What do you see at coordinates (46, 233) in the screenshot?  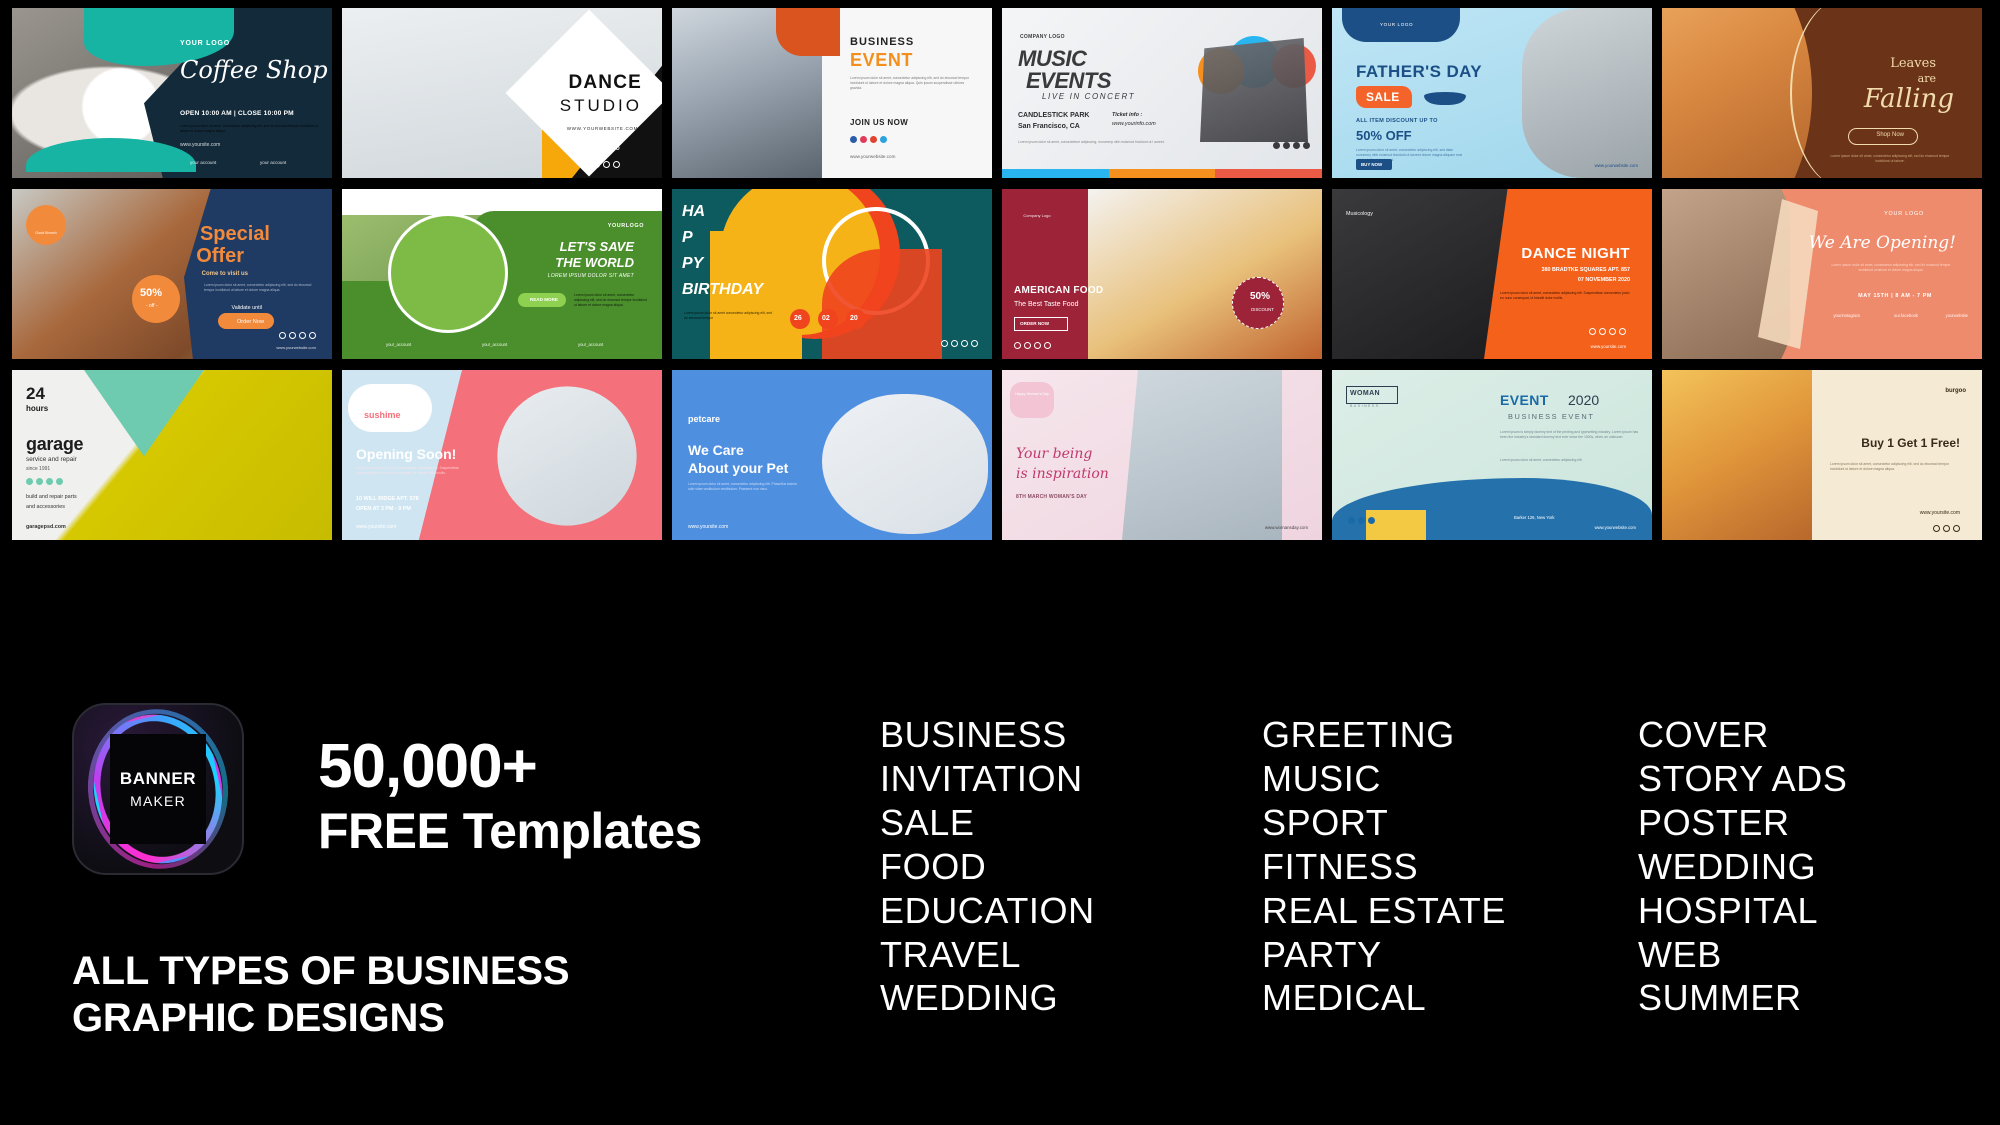 I see `logo-badge-label: Good Brunch` at bounding box center [46, 233].